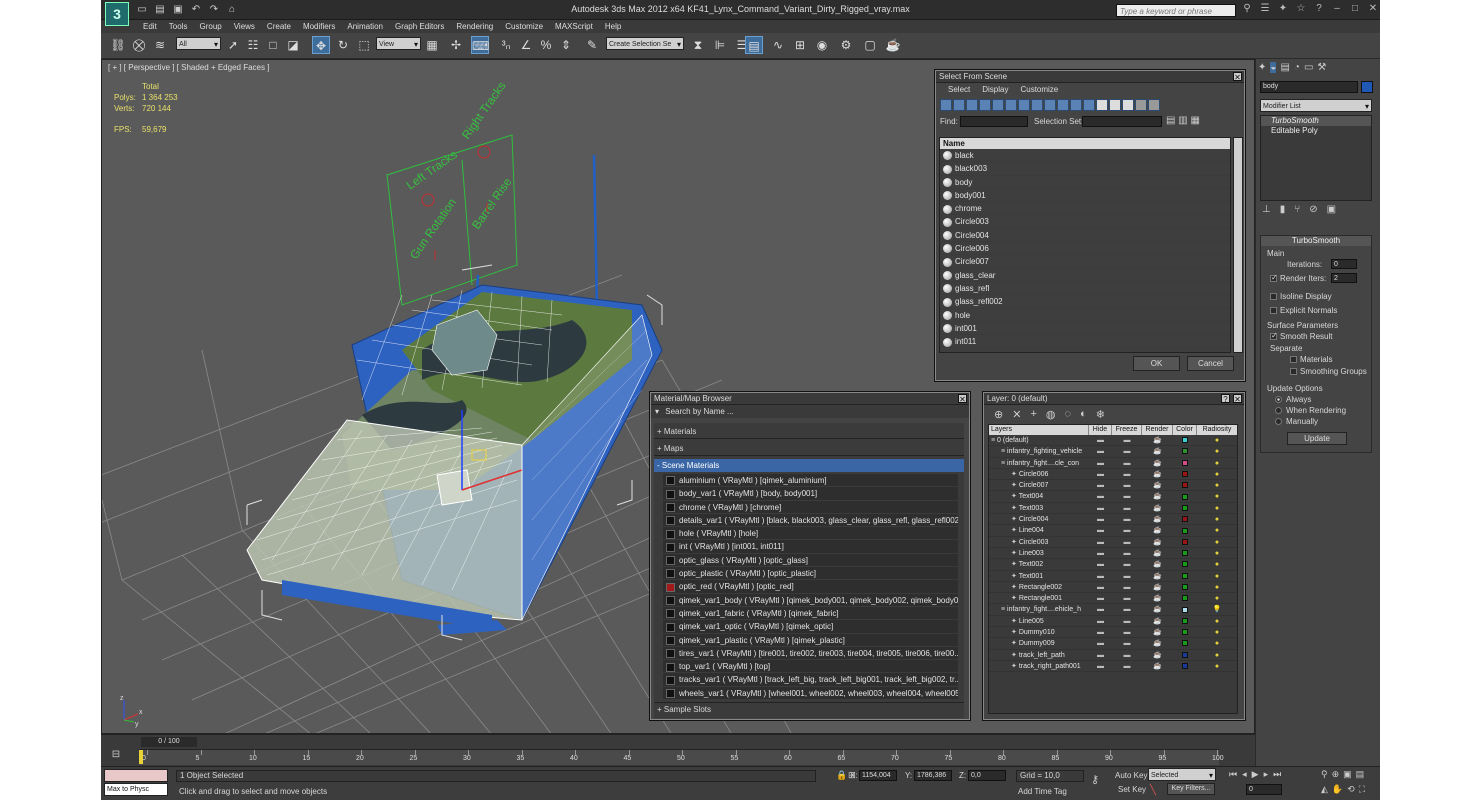 The width and height of the screenshot is (1480, 800). I want to click on favorites-icon: ☆, so click(1301, 9).